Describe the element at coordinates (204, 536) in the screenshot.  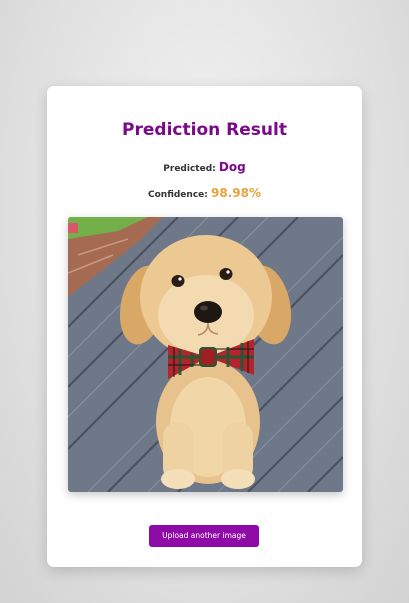
I see `upload-another-image-button: Upload another image` at that location.